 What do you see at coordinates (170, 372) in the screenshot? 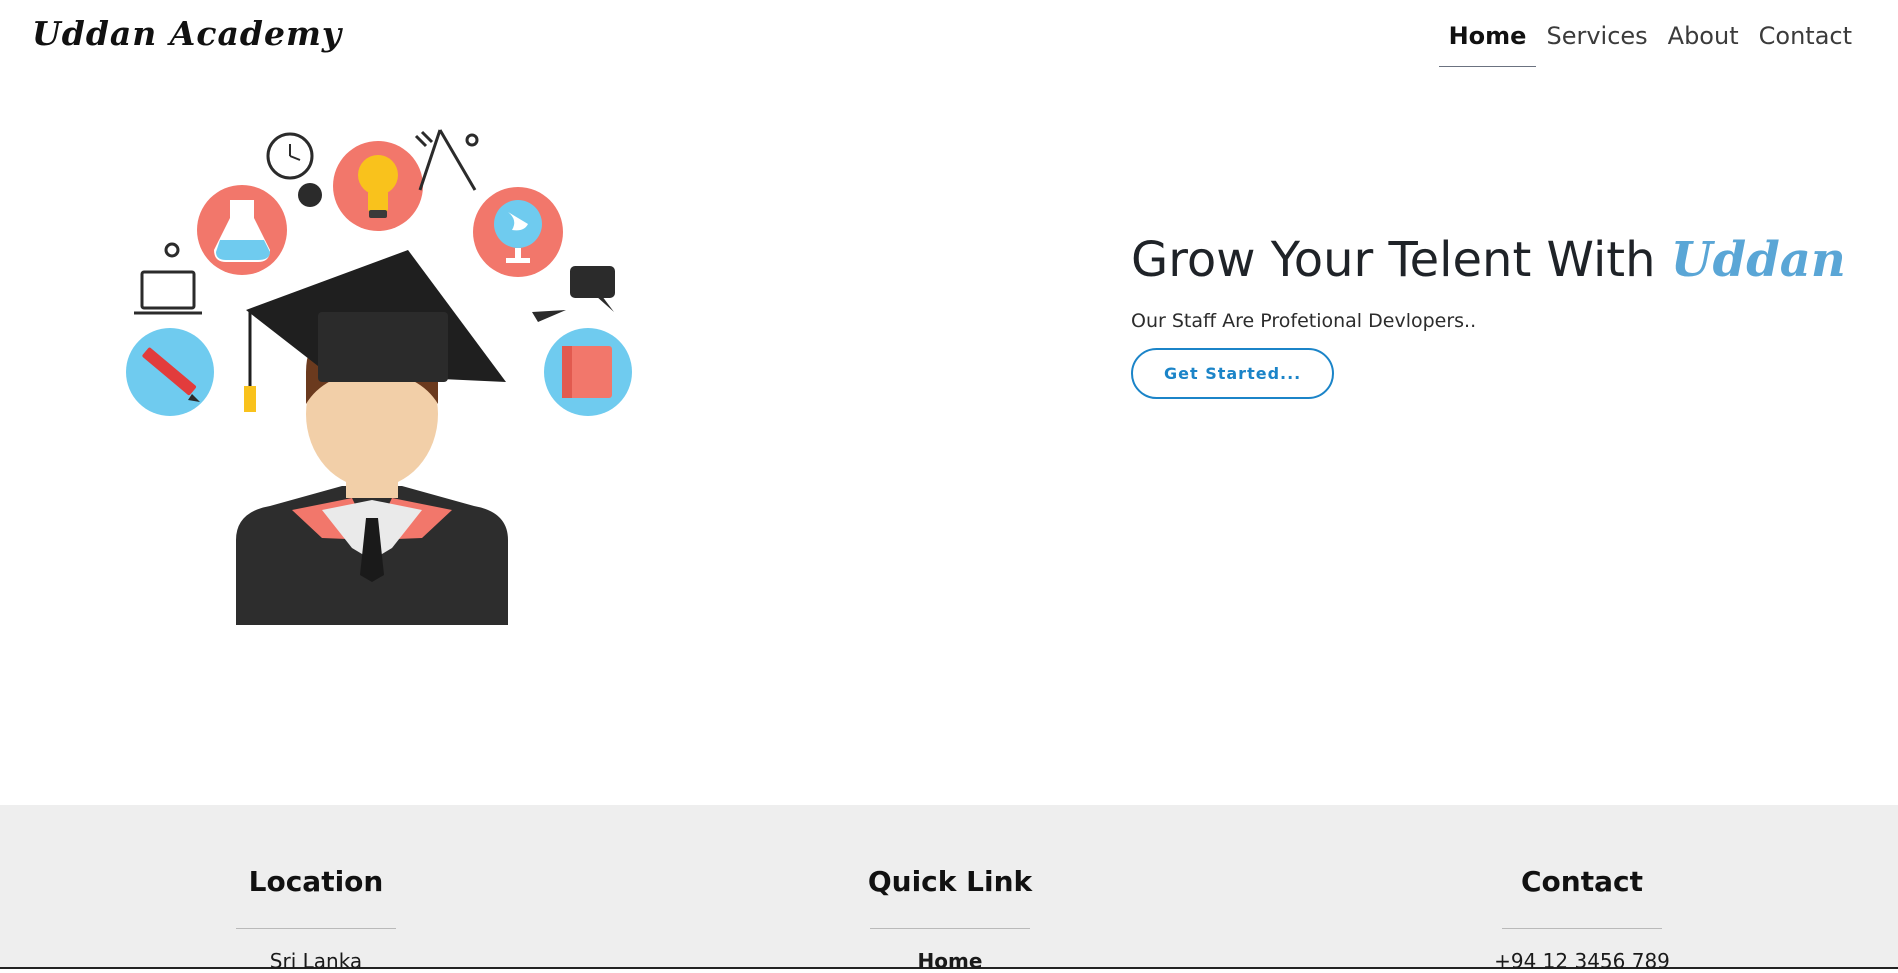
I see `pencil-icon` at bounding box center [170, 372].